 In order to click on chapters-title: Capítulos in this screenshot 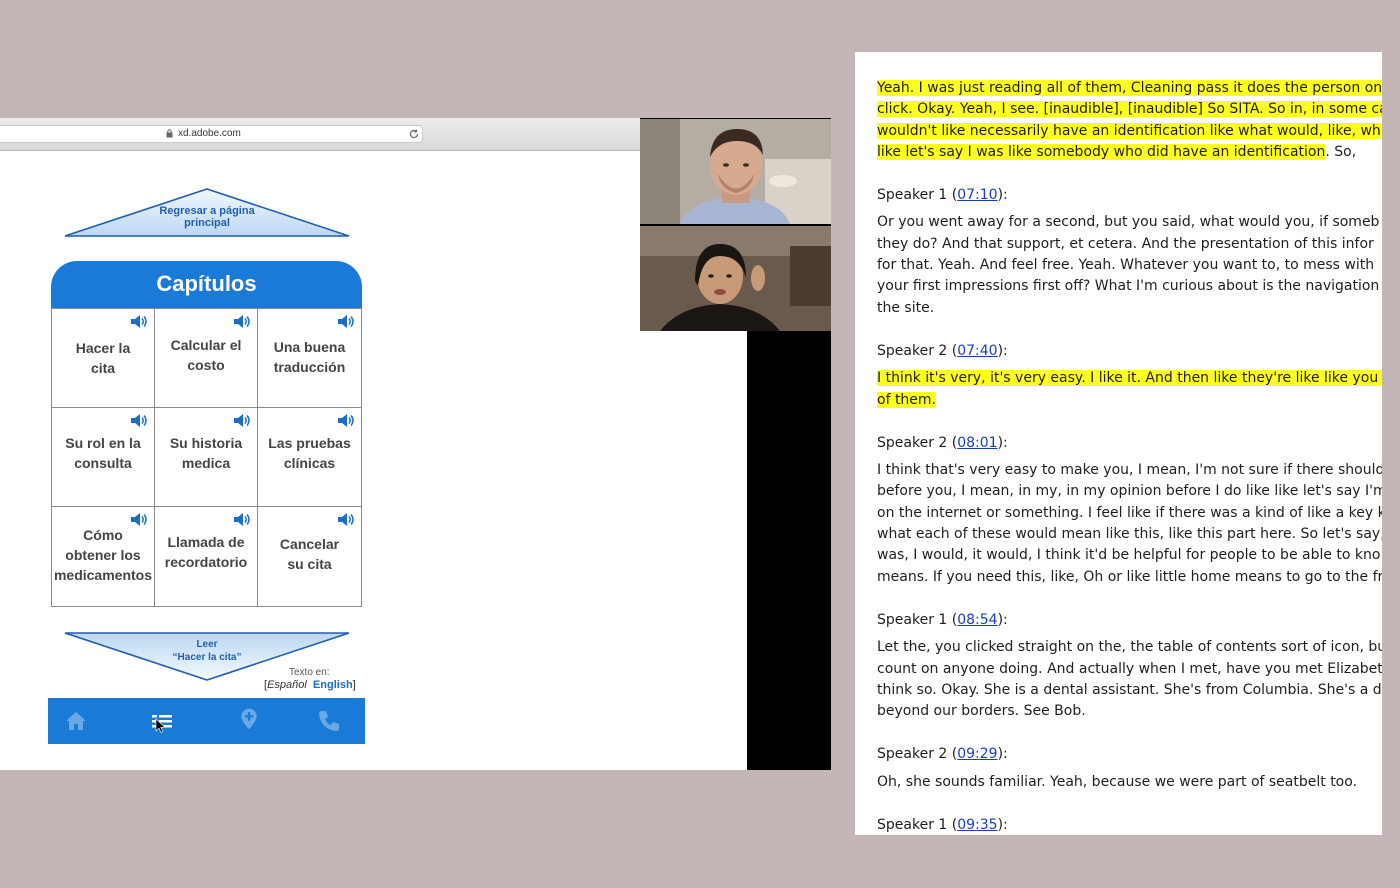, I will do `click(206, 283)`.